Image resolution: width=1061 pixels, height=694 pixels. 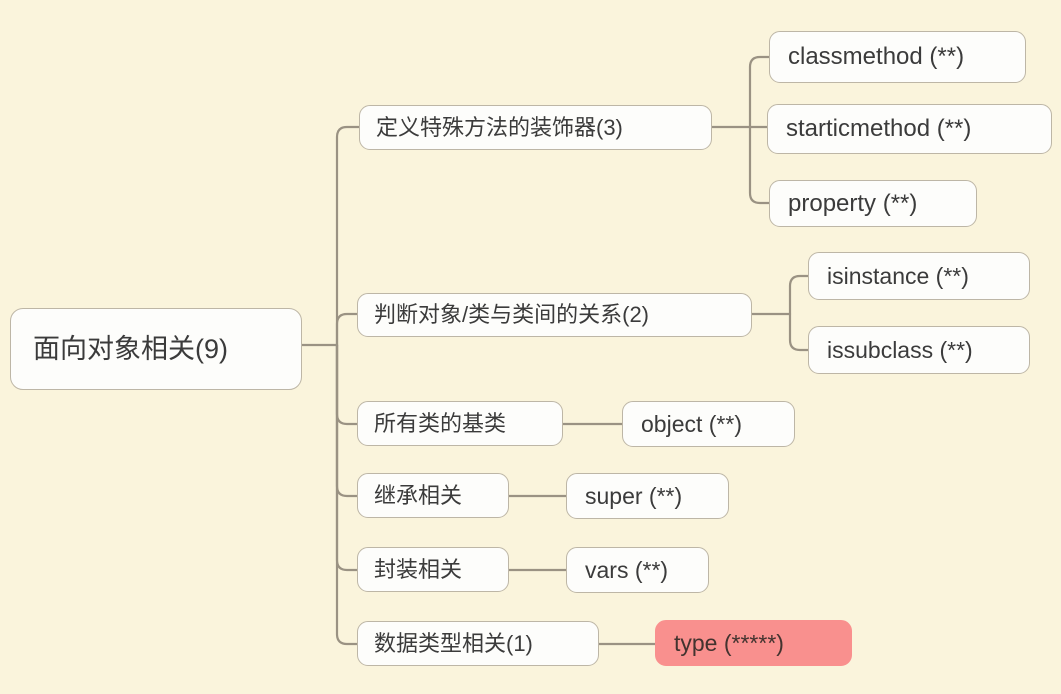 I want to click on branch-node-encapsulation: 封装相关, so click(x=433, y=569).